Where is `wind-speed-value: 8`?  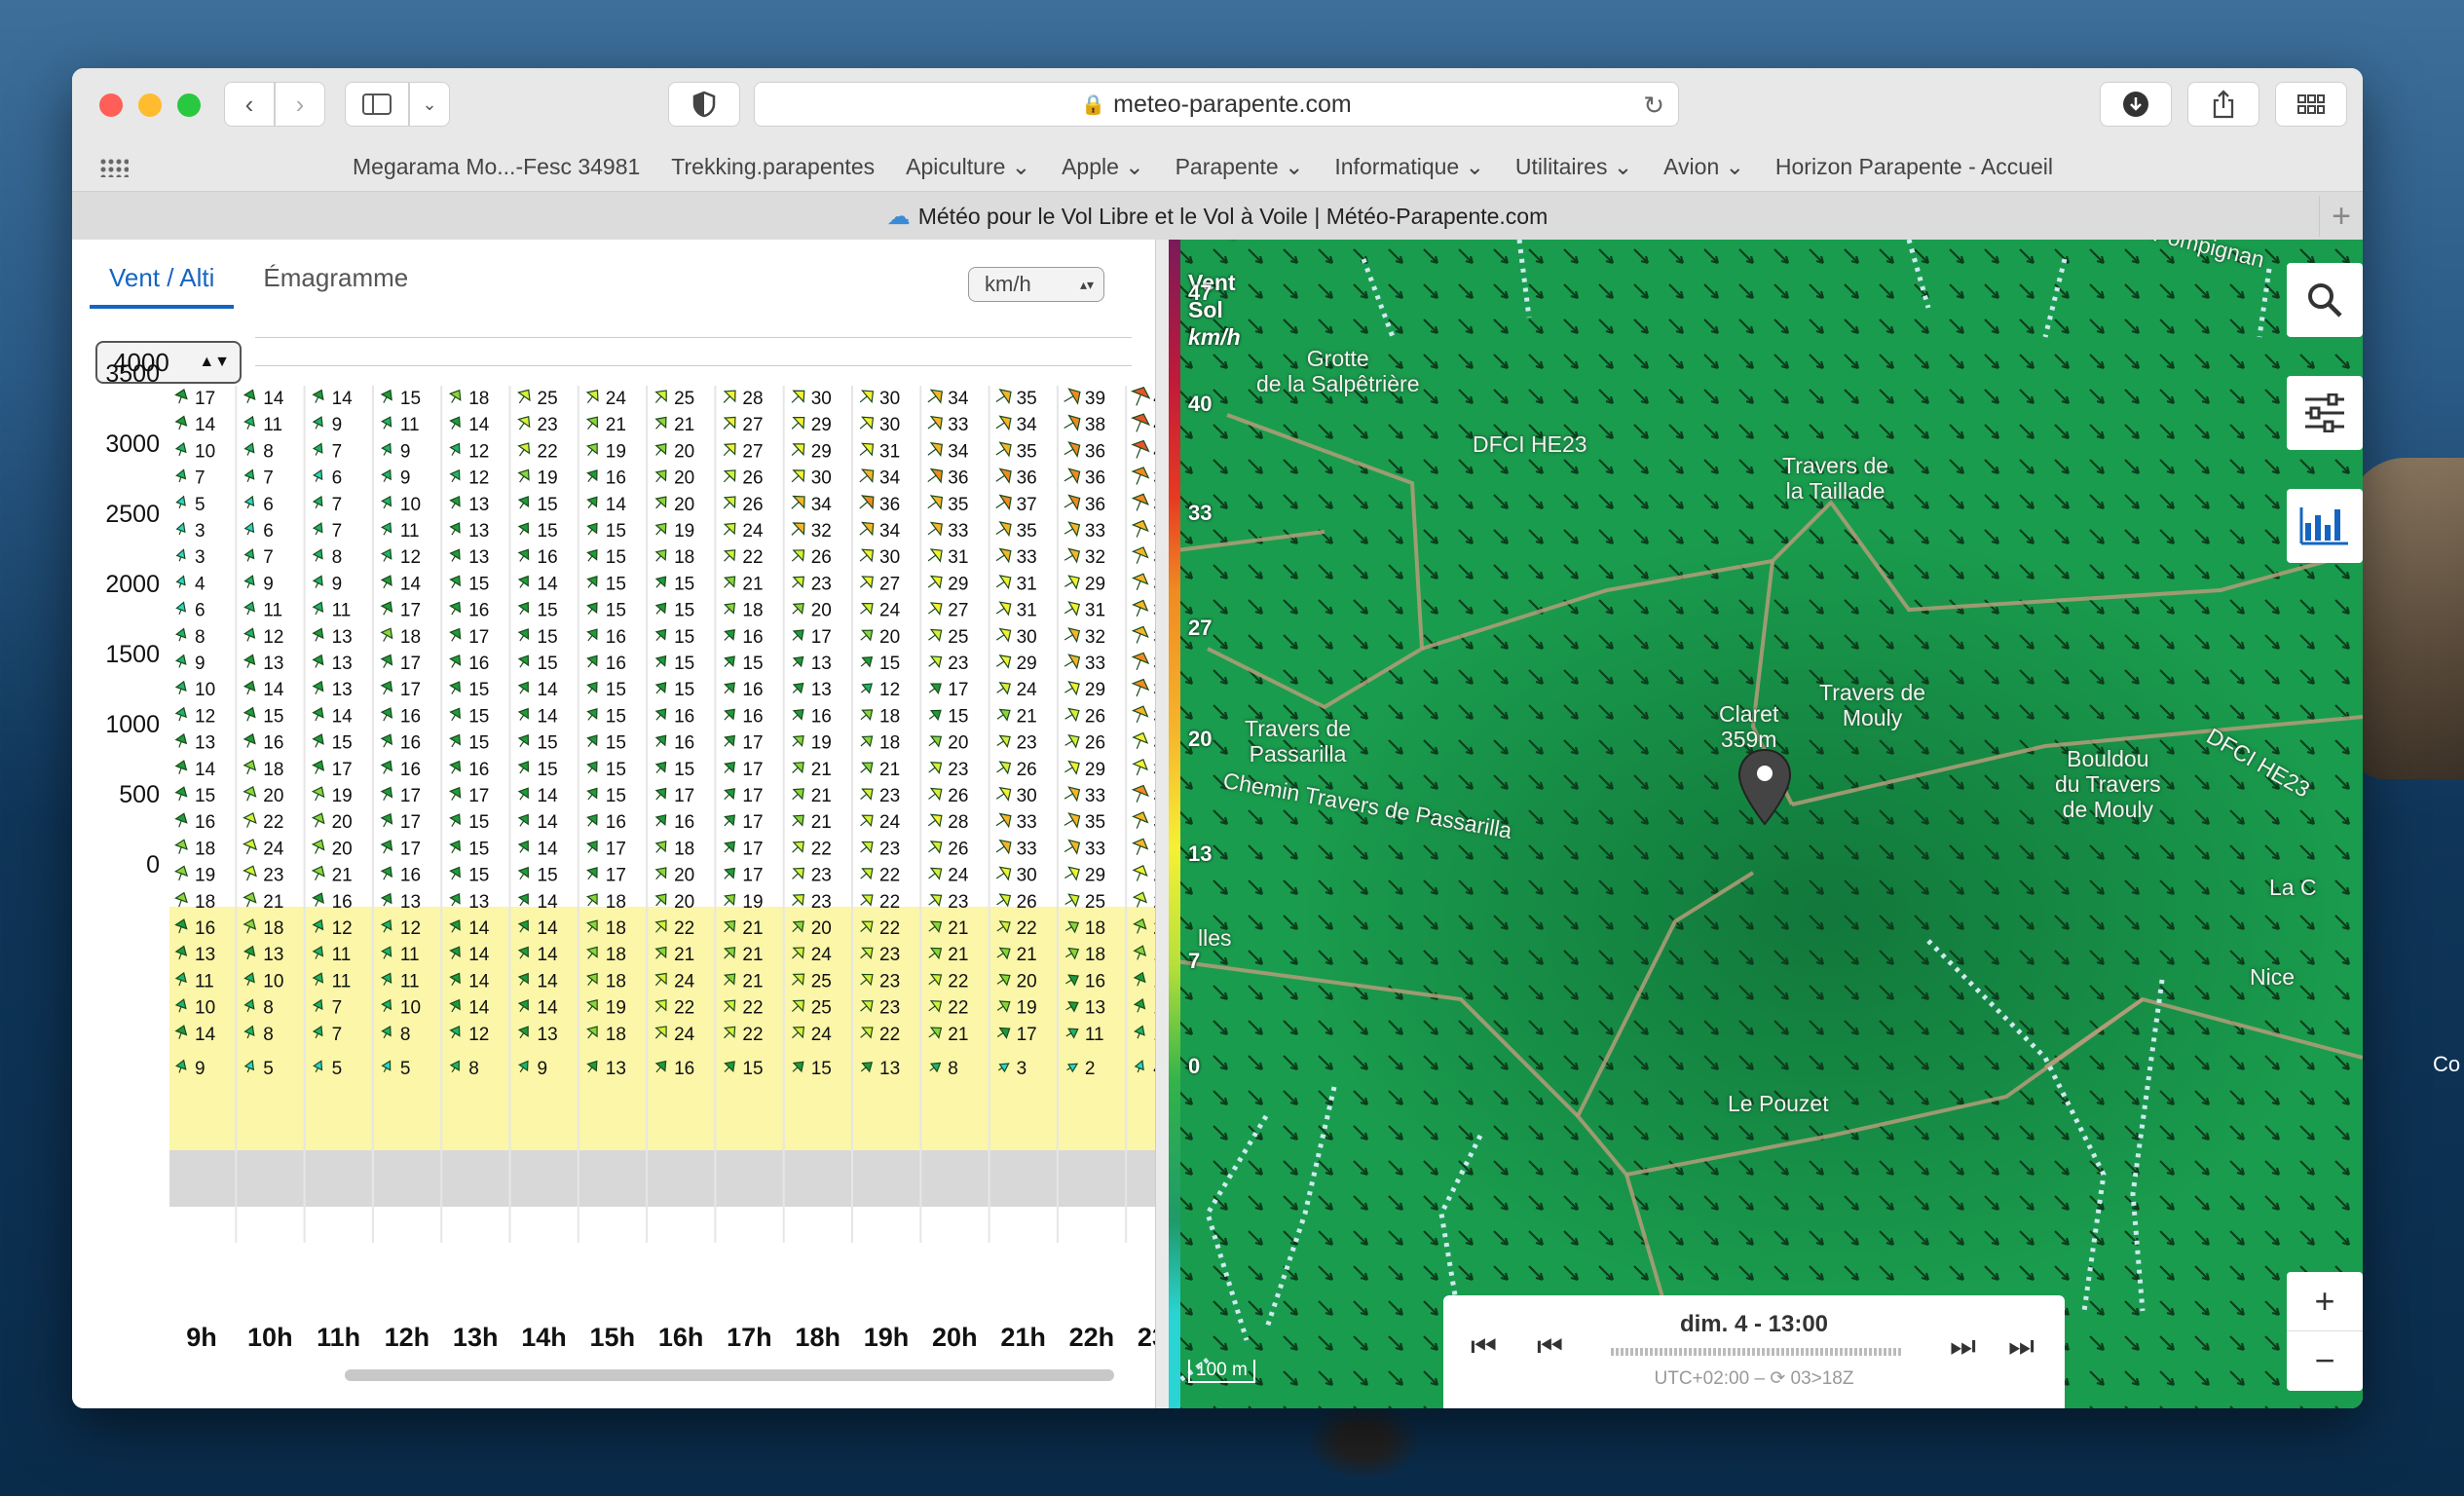 wind-speed-value: 8 is located at coordinates (953, 1069).